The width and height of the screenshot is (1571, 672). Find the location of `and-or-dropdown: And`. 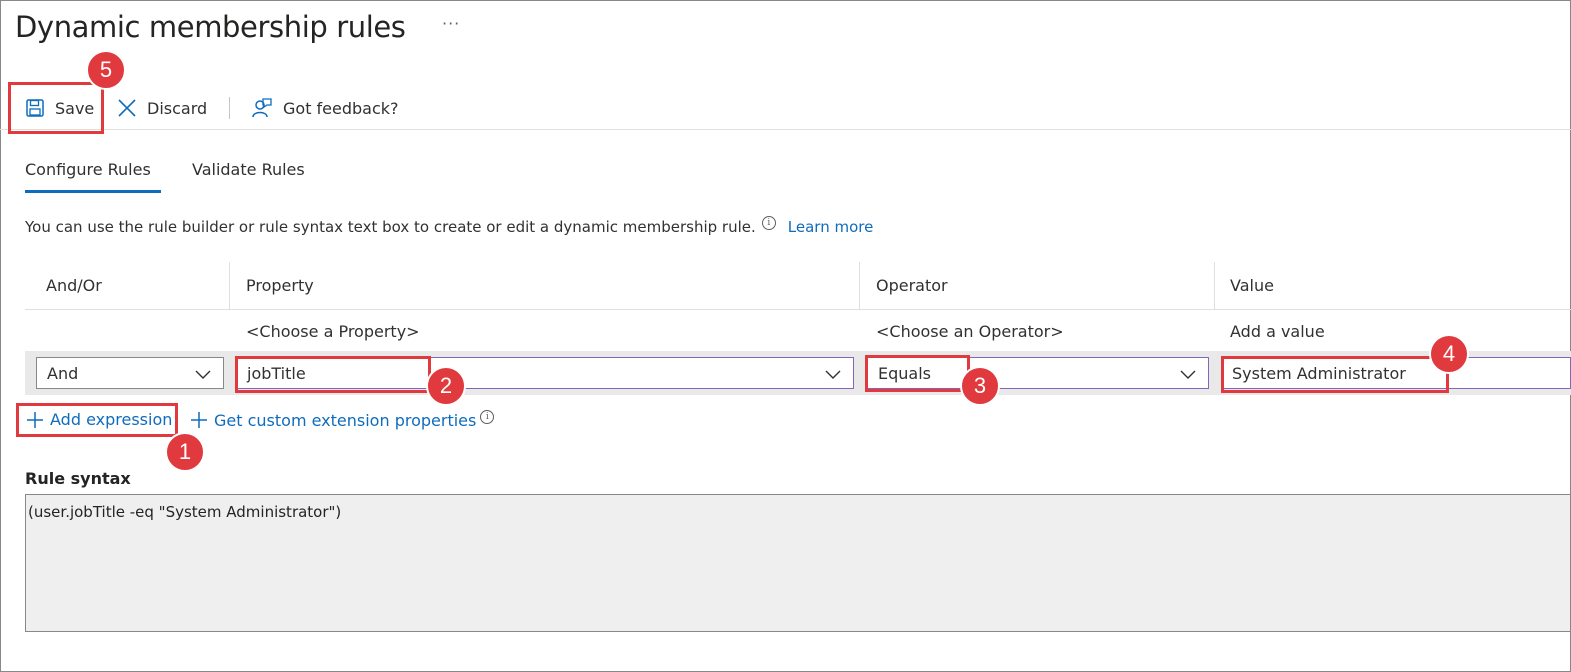

and-or-dropdown: And is located at coordinates (130, 373).